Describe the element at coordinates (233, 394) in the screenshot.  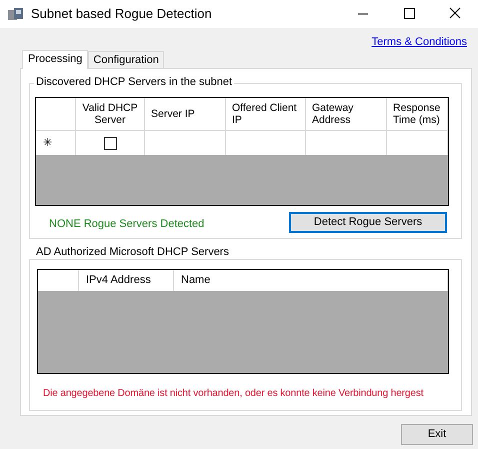
I see `error-message: Die angegebene Domäne ist nicht vorhanden, oder es konnte keine Verbindung hergest` at that location.